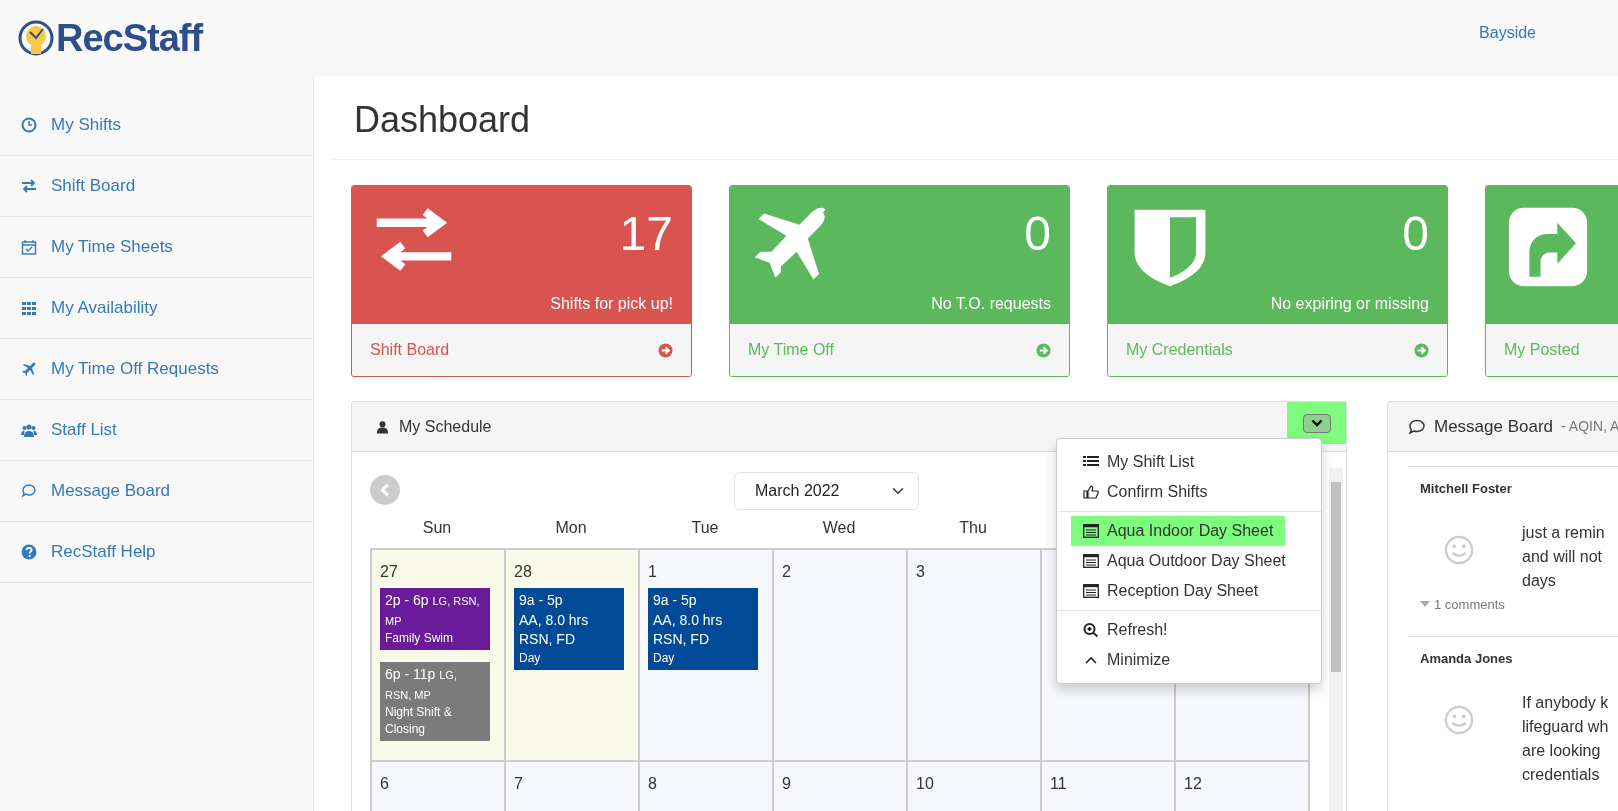 Image resolution: width=1618 pixels, height=811 pixels. What do you see at coordinates (1178, 531) in the screenshot?
I see `menu-item: Aqua Indoor Day Sheet` at bounding box center [1178, 531].